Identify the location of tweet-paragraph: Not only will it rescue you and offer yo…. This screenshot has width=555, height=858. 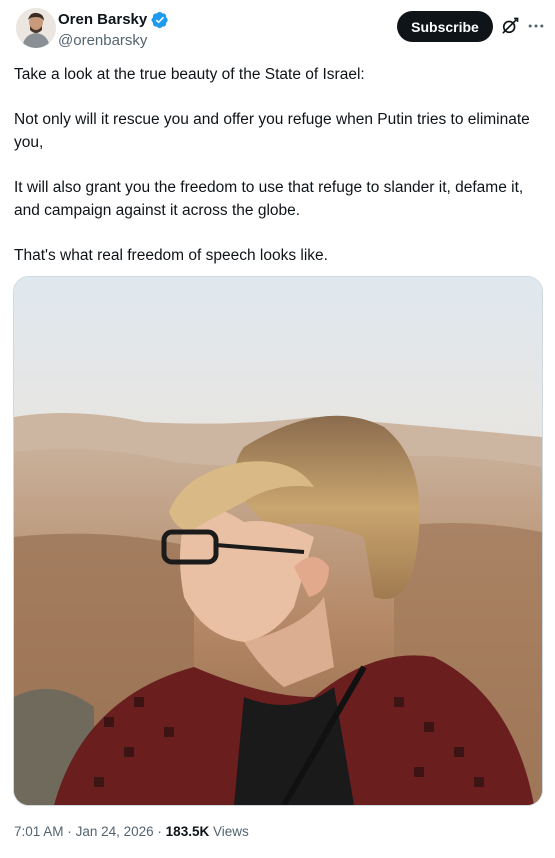
(272, 131).